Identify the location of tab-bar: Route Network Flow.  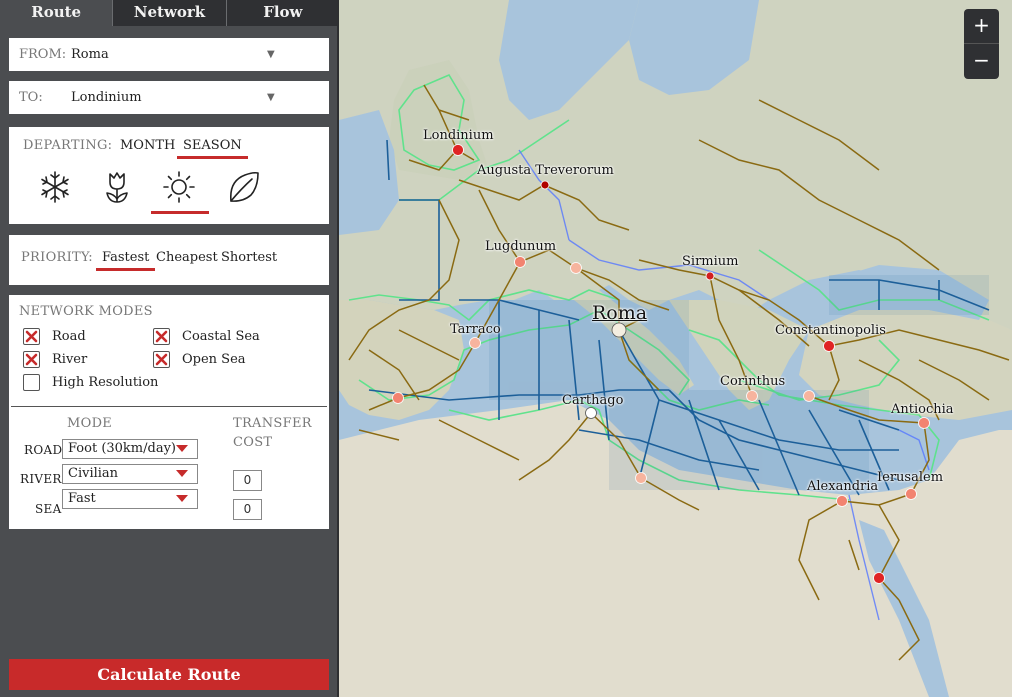
(169, 13).